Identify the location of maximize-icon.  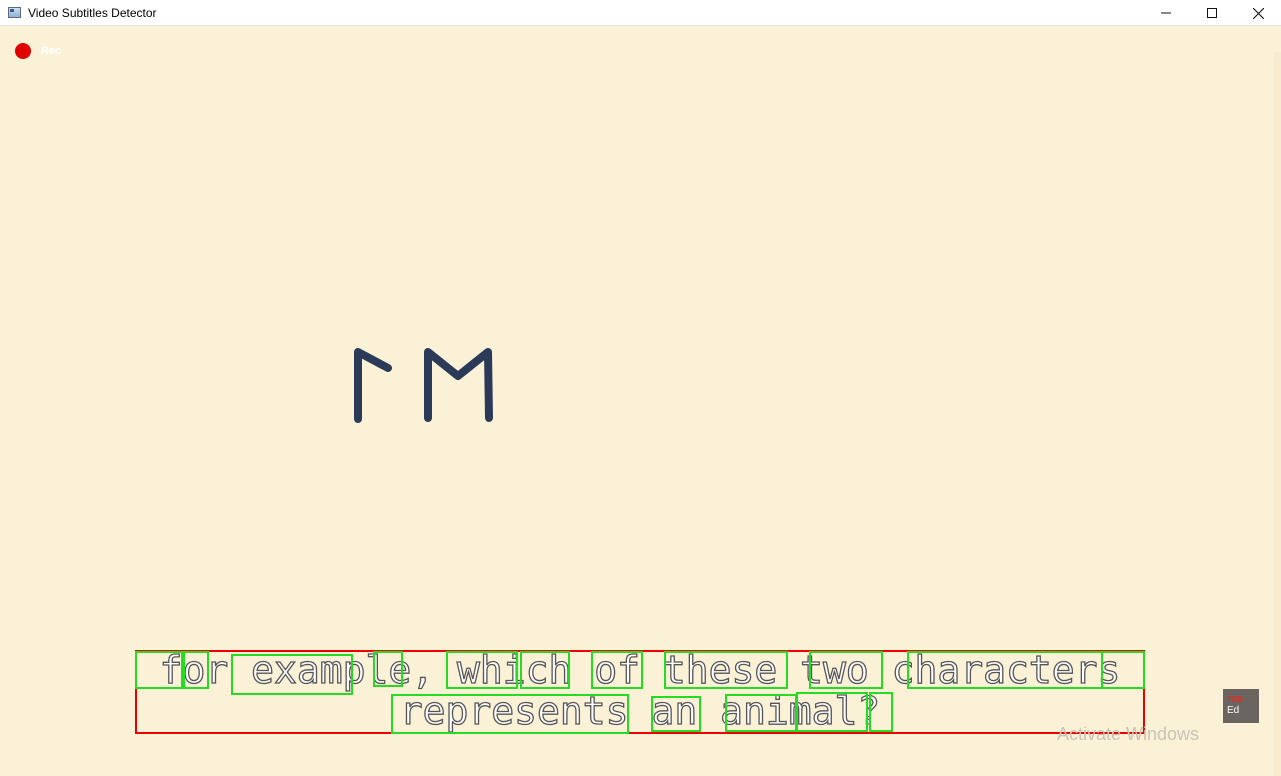
(1212, 13).